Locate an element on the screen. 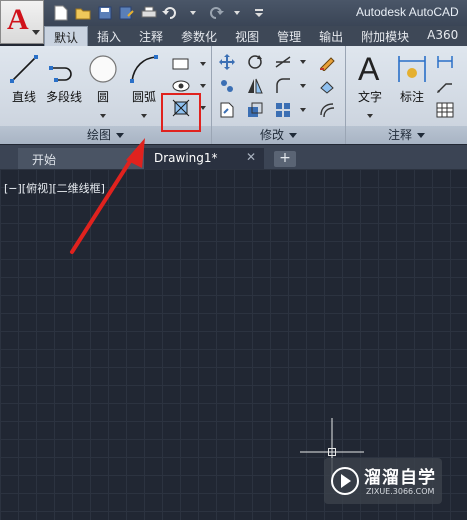 The height and width of the screenshot is (520, 467). quick-access-toolbar is located at coordinates (160, 13).